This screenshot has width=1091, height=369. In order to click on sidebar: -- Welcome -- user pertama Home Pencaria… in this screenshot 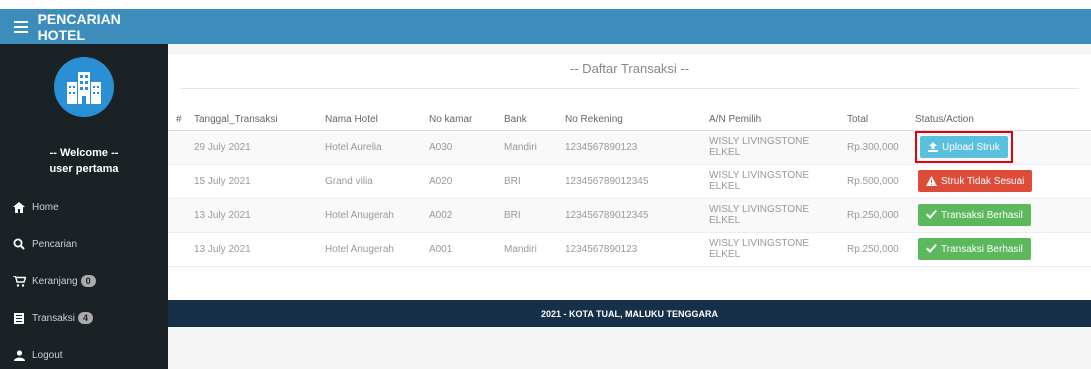, I will do `click(84, 206)`.